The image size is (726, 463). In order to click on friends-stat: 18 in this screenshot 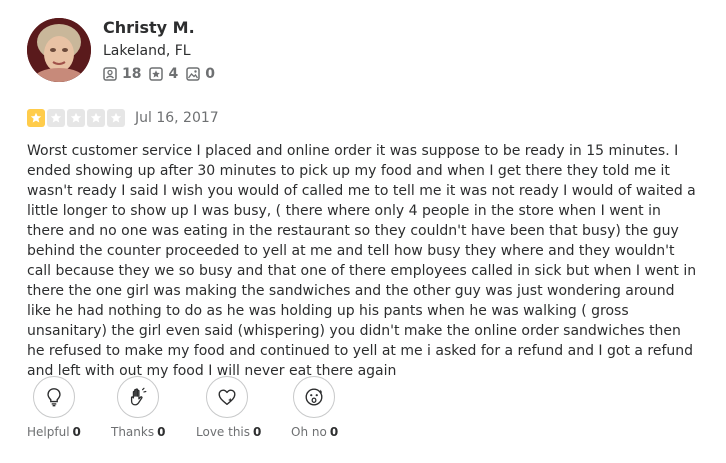, I will do `click(122, 74)`.